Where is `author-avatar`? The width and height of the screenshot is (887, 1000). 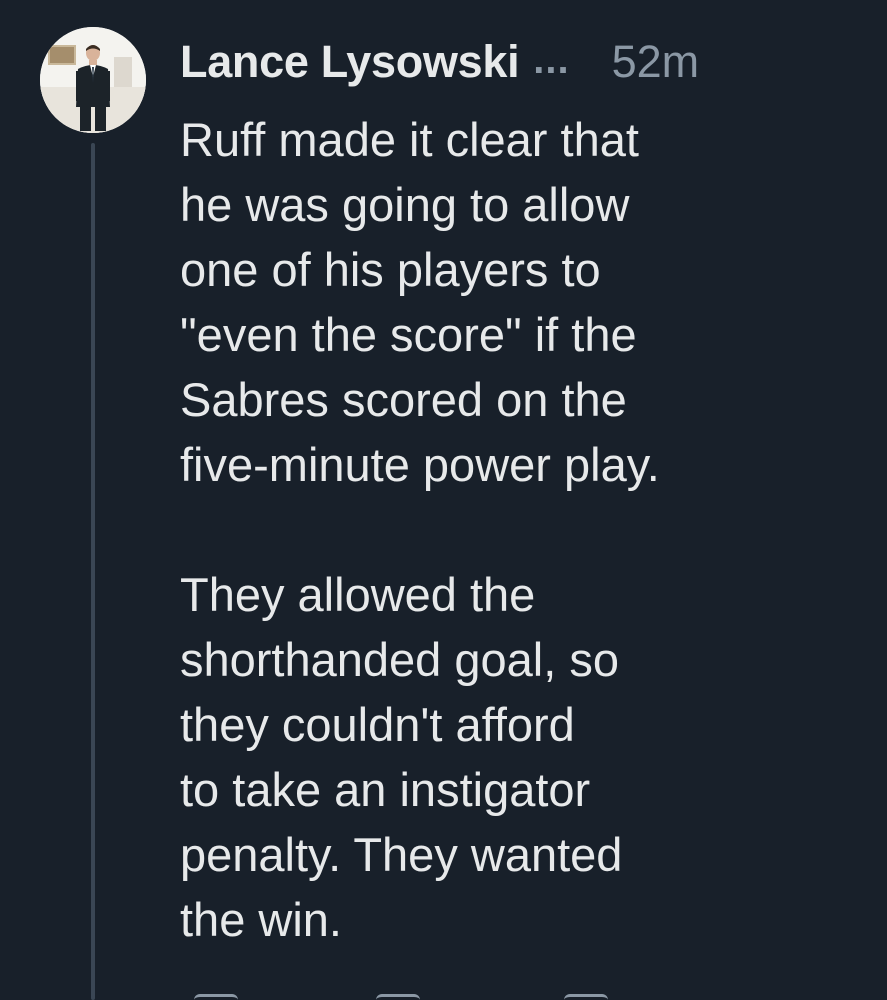 author-avatar is located at coordinates (93, 80).